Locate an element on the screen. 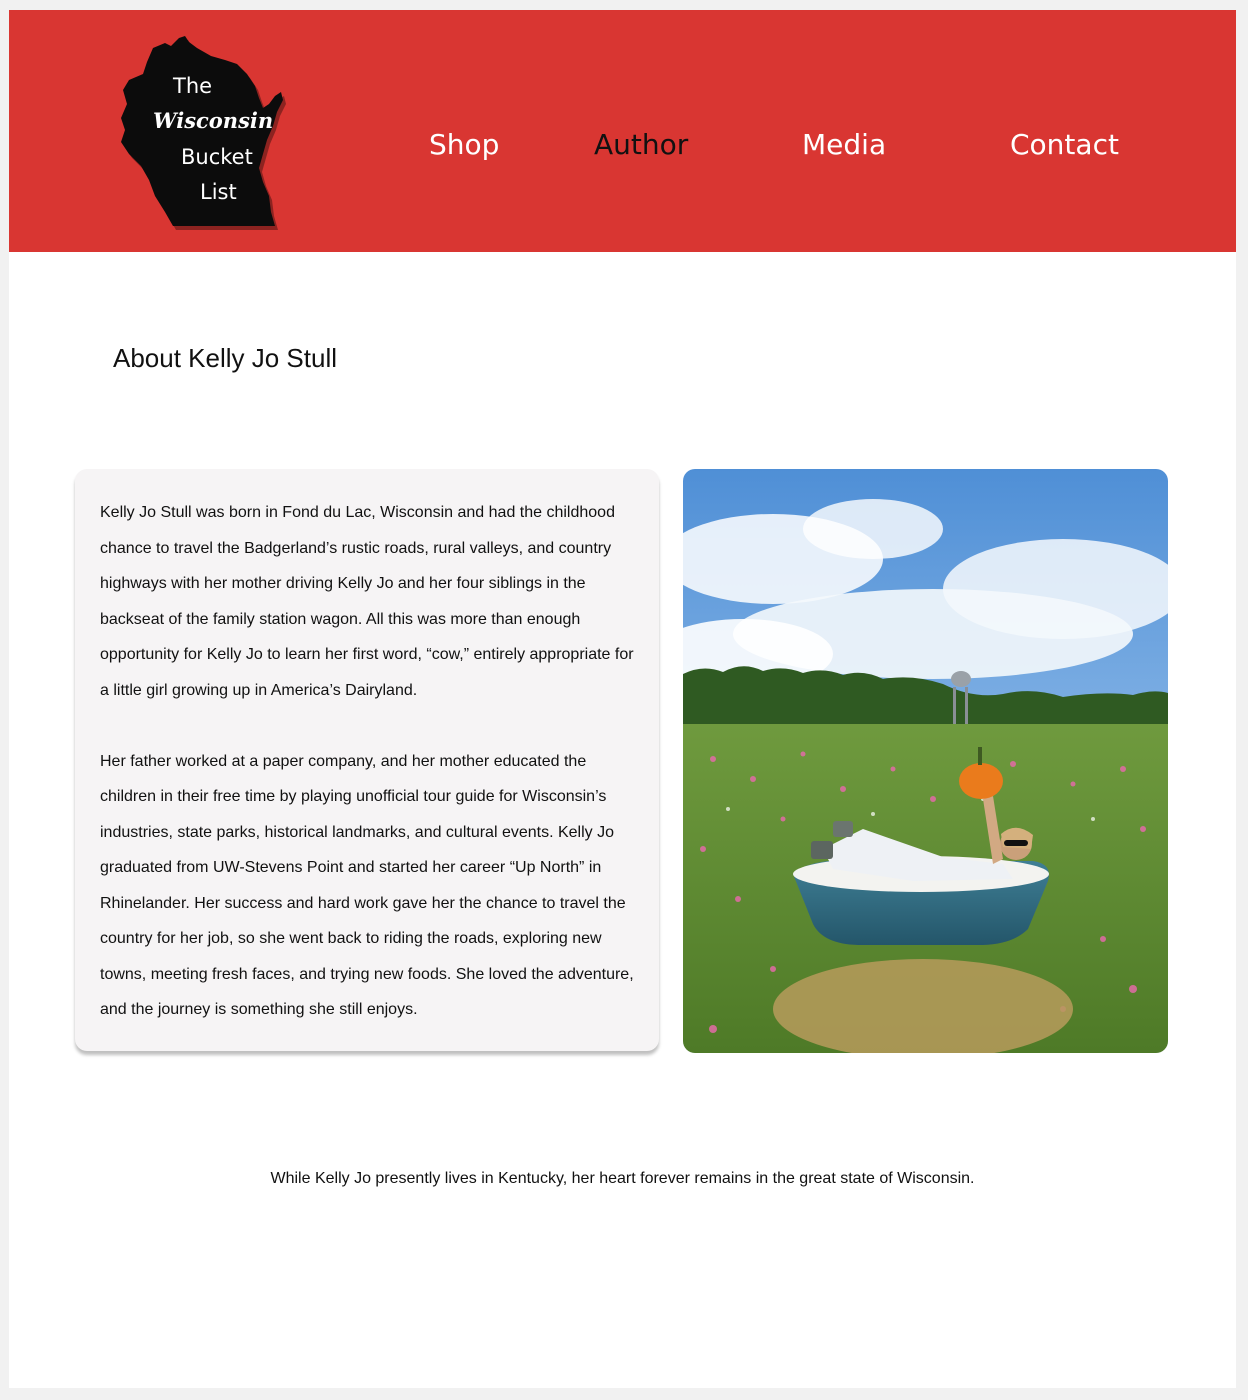 This screenshot has height=1400, width=1248. site-logo: The Wisconsin Bucket List is located at coordinates (206, 132).